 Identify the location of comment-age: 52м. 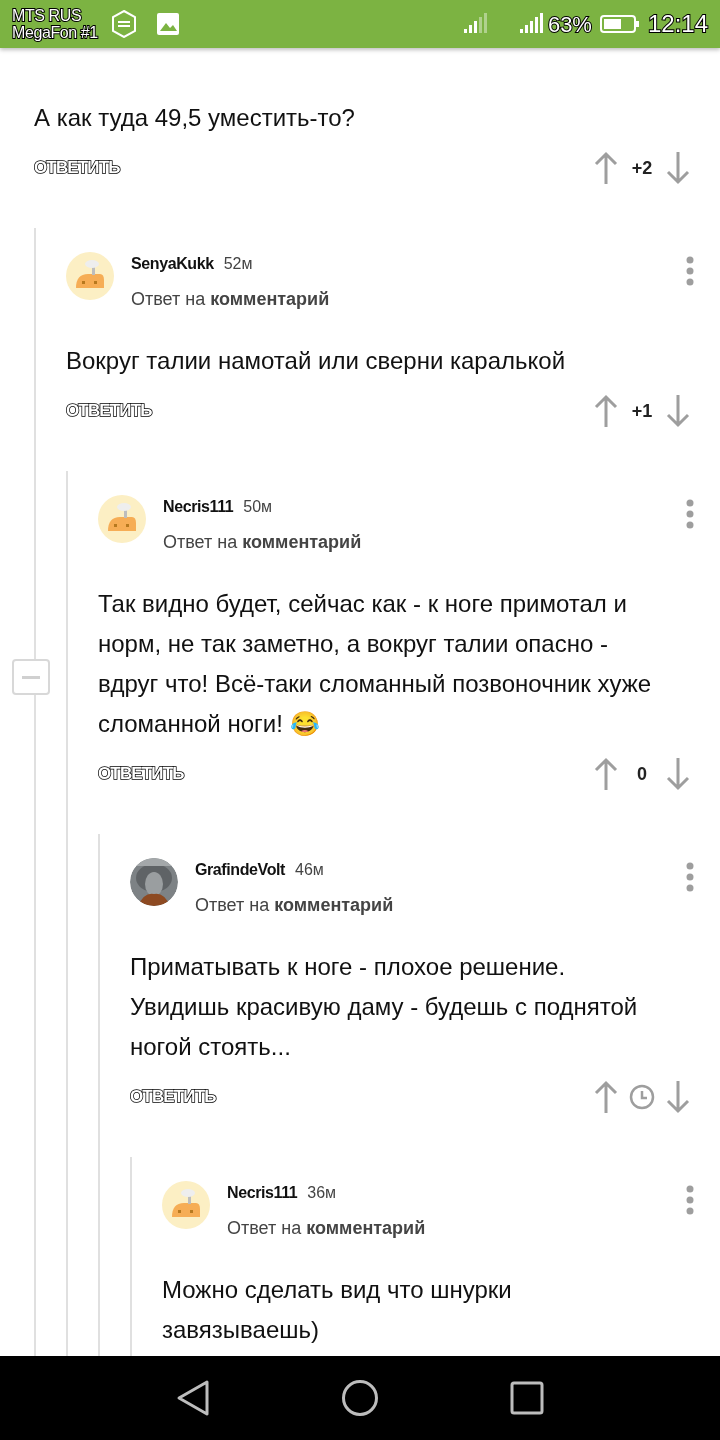
(238, 264).